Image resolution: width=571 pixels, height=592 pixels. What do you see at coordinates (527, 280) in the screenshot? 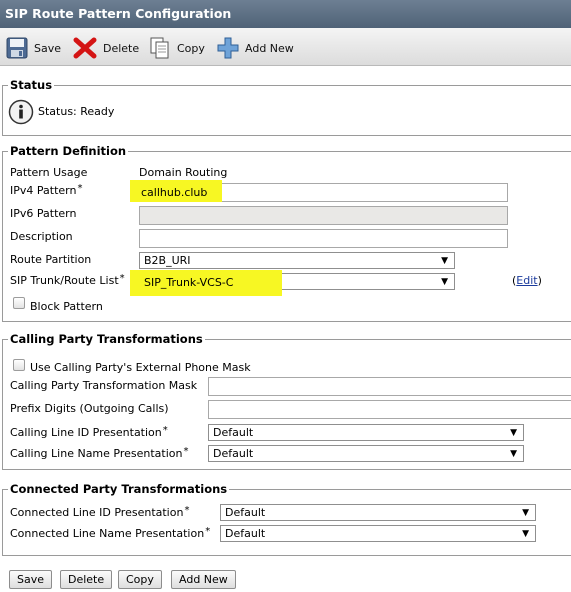
I see `edit-link: (Edit)` at bounding box center [527, 280].